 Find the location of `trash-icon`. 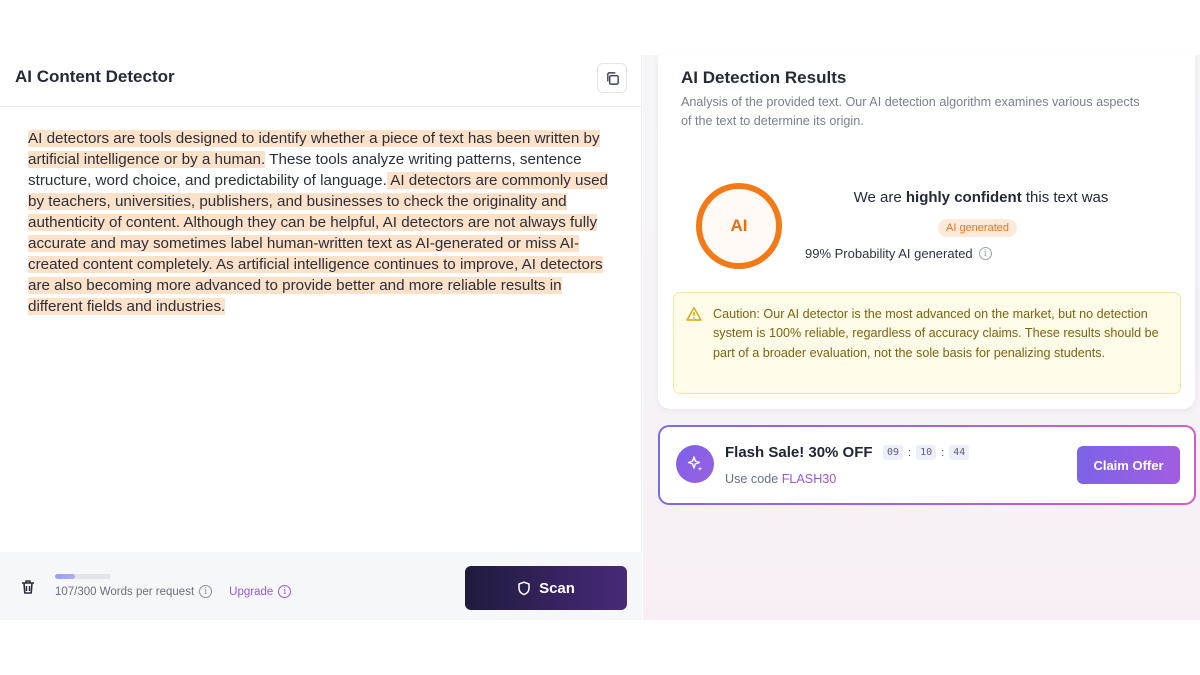

trash-icon is located at coordinates (28, 587).